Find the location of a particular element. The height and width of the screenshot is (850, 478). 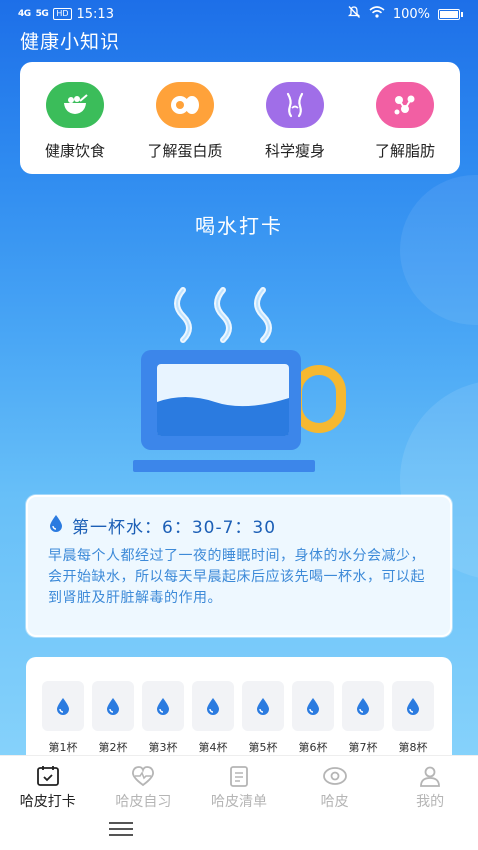

page-title: 健康小知识 is located at coordinates (70, 42).